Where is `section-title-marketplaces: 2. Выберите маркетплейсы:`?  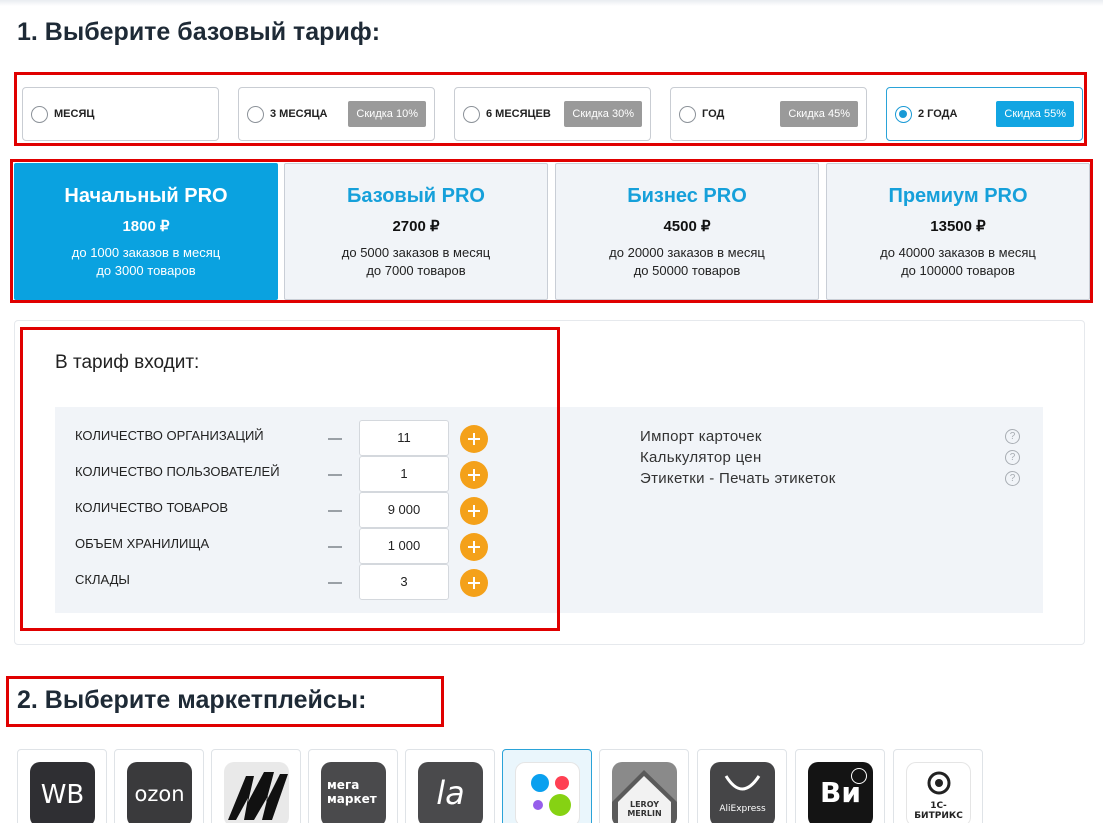 section-title-marketplaces: 2. Выберите маркетплейсы: is located at coordinates (192, 700).